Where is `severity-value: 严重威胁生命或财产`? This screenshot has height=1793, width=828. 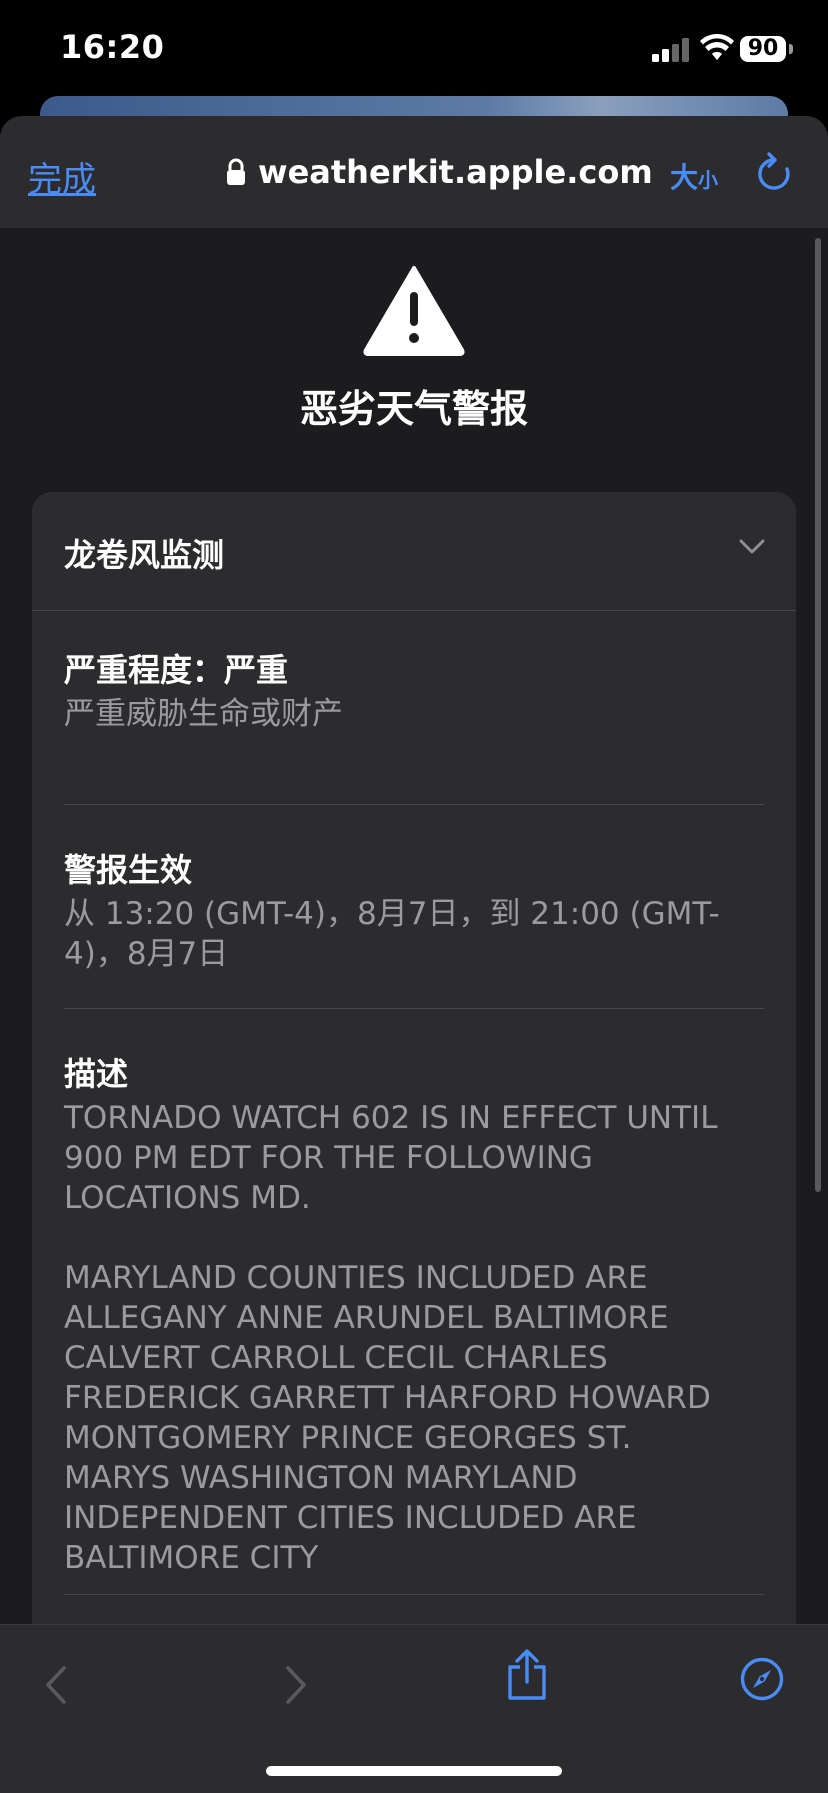
severity-value: 严重威胁生命或财产 is located at coordinates (203, 714).